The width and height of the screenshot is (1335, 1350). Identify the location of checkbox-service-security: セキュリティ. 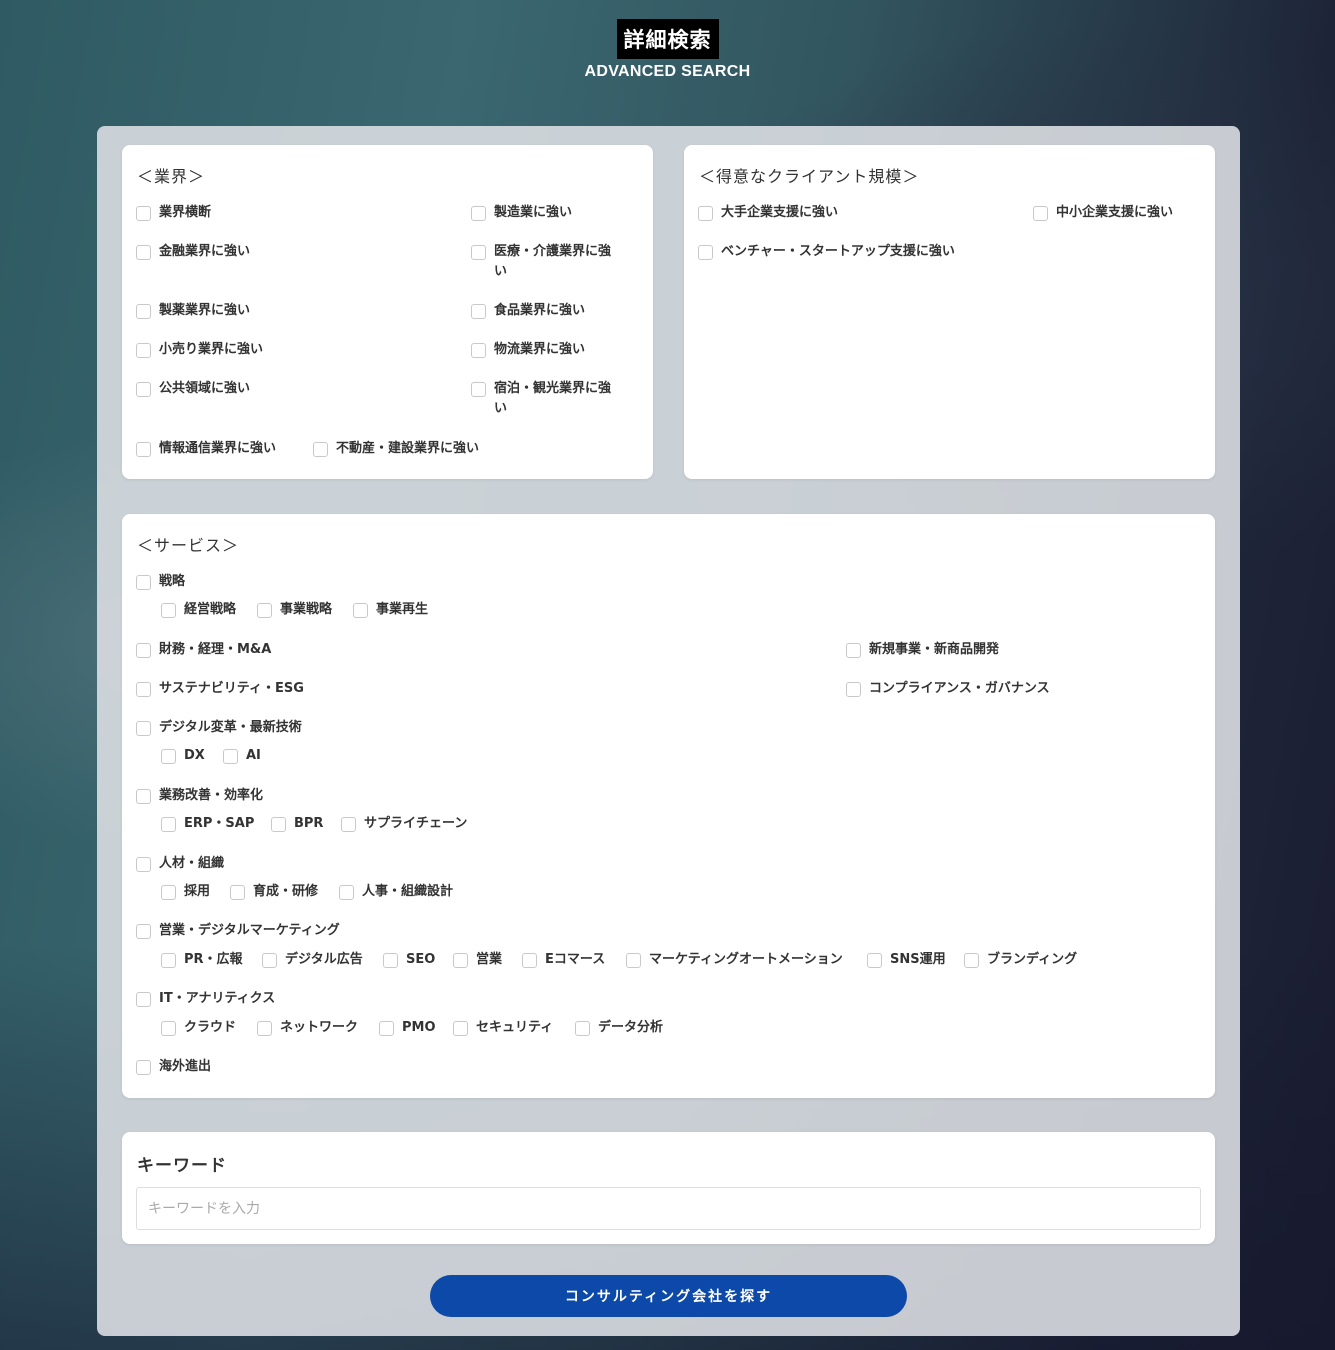
(503, 1028).